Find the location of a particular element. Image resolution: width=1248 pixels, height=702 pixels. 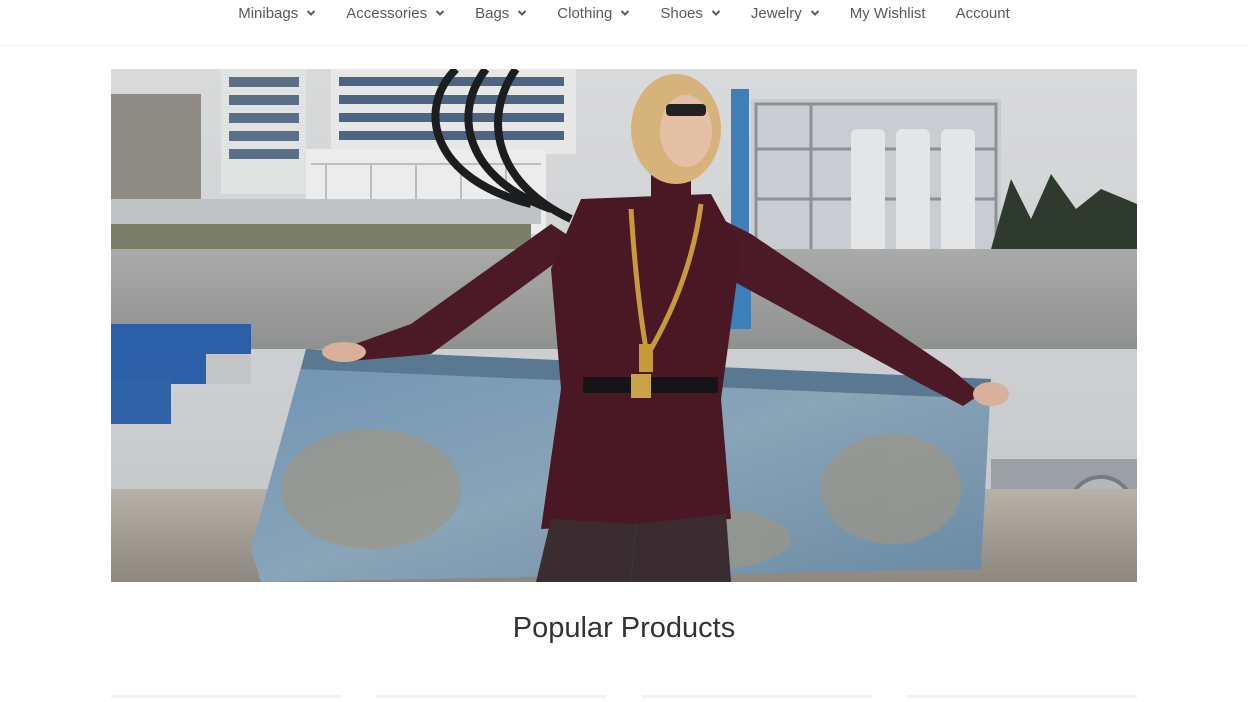

nav-item-label: Bags is located at coordinates (492, 13).